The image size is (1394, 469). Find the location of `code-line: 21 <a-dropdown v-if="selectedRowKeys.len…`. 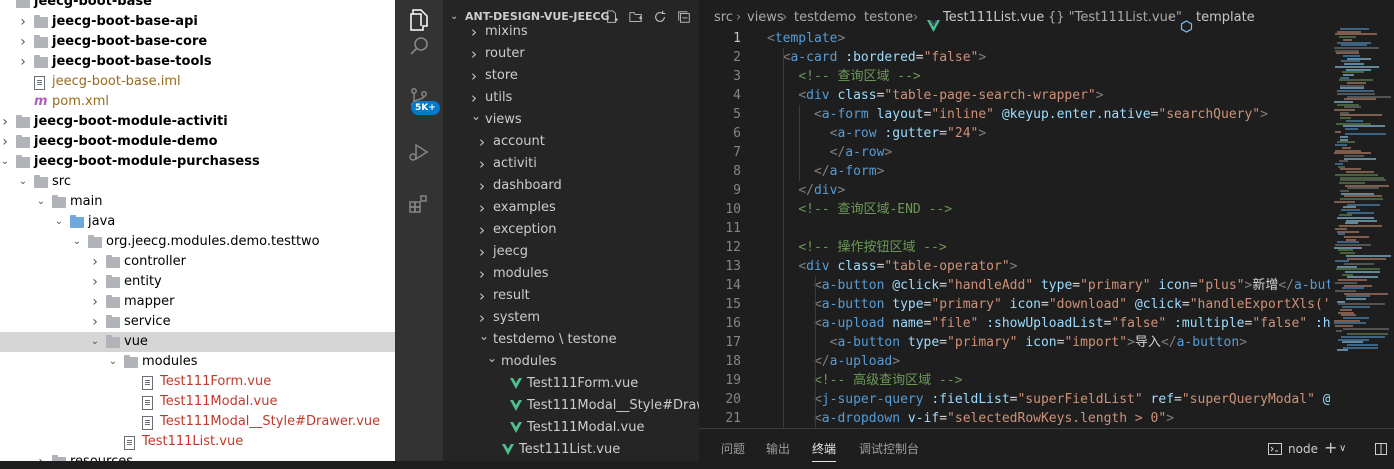

code-line: 21 <a-dropdown v-if="selectedRowKeys.len… is located at coordinates (1014, 418).